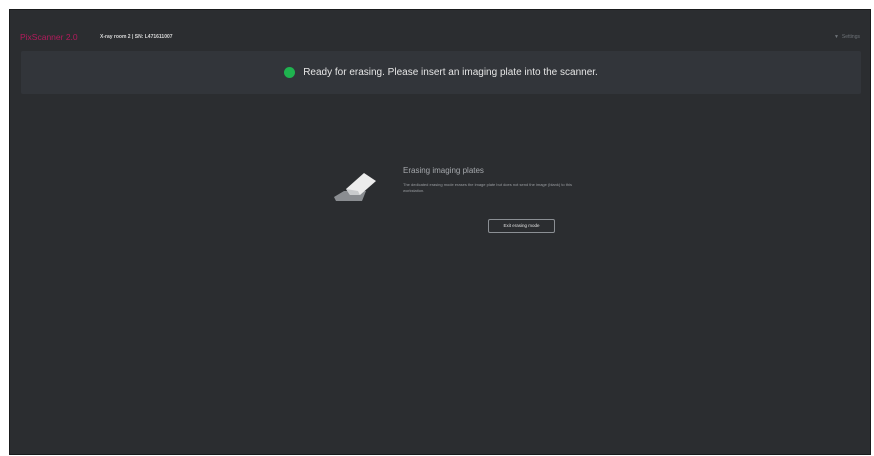 The width and height of the screenshot is (874, 456). I want to click on app-title: PixScanner 2.0, so click(49, 37).